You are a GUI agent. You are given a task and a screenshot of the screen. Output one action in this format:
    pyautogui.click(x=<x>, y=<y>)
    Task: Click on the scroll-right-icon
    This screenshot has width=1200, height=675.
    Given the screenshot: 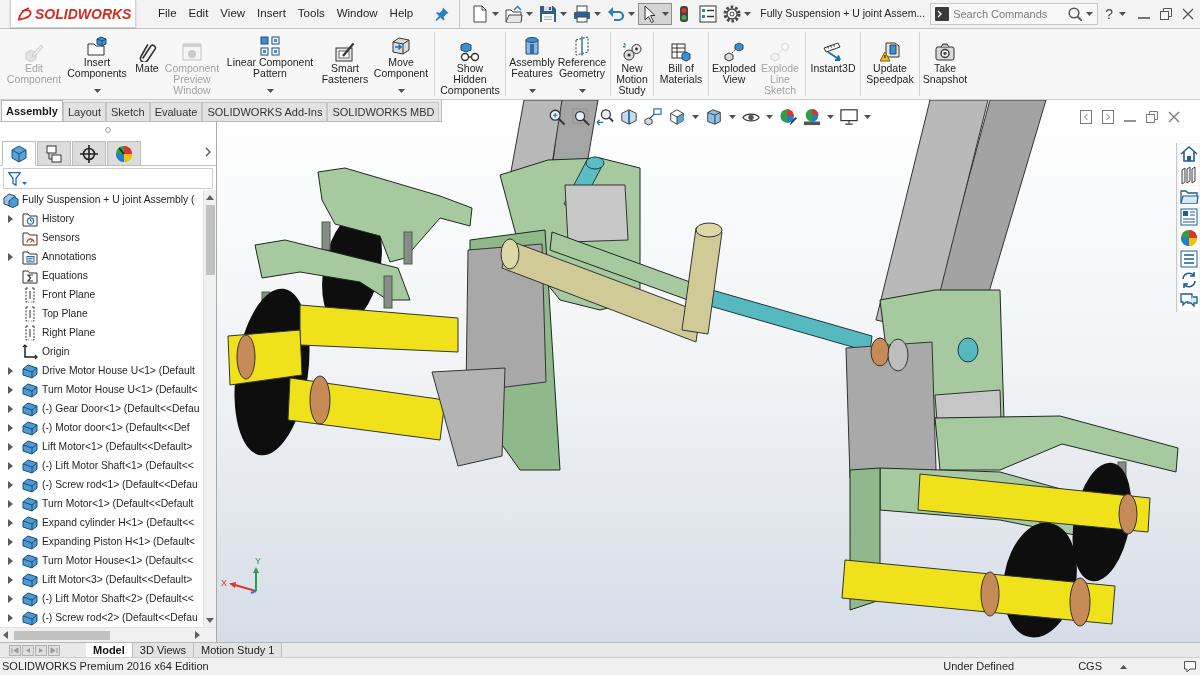 What is the action you would take?
    pyautogui.click(x=197, y=635)
    